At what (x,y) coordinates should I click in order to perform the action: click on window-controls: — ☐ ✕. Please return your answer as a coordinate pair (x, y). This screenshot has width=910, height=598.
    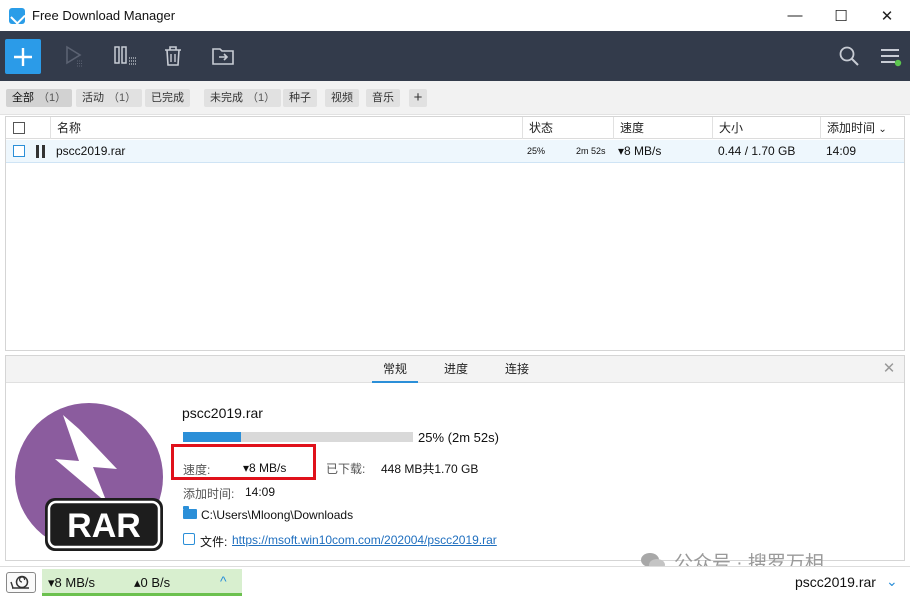
    Looking at the image, I should click on (841, 15).